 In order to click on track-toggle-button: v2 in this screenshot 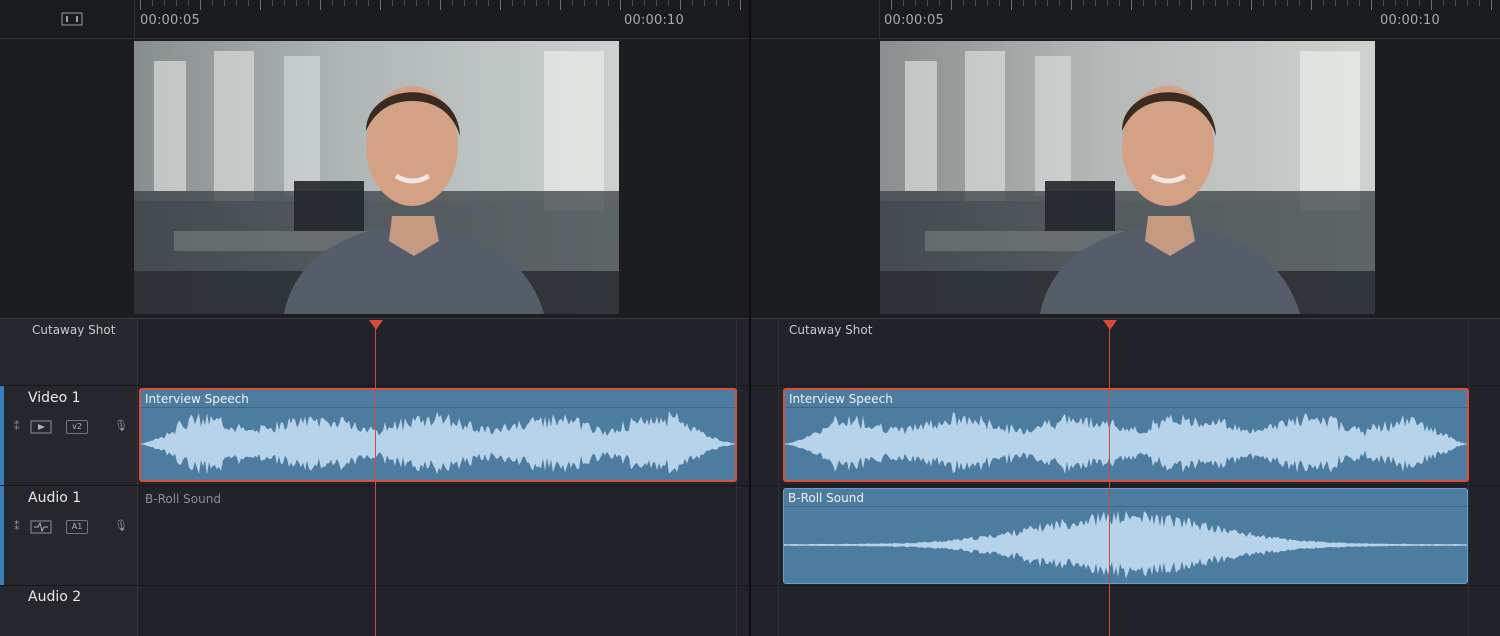, I will do `click(77, 427)`.